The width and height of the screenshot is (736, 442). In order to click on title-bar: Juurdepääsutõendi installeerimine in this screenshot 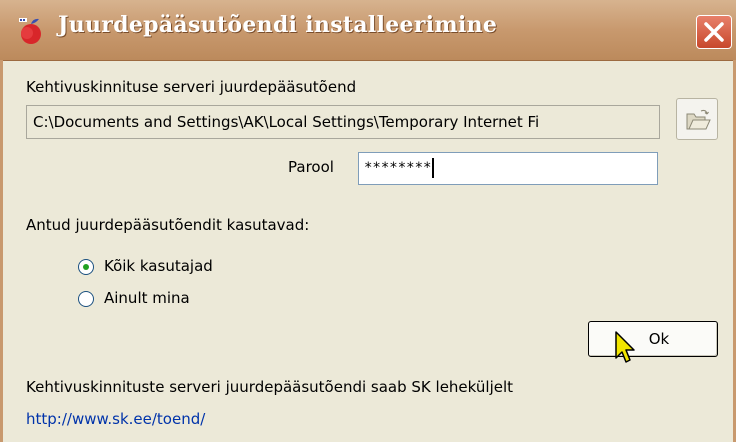, I will do `click(368, 30)`.